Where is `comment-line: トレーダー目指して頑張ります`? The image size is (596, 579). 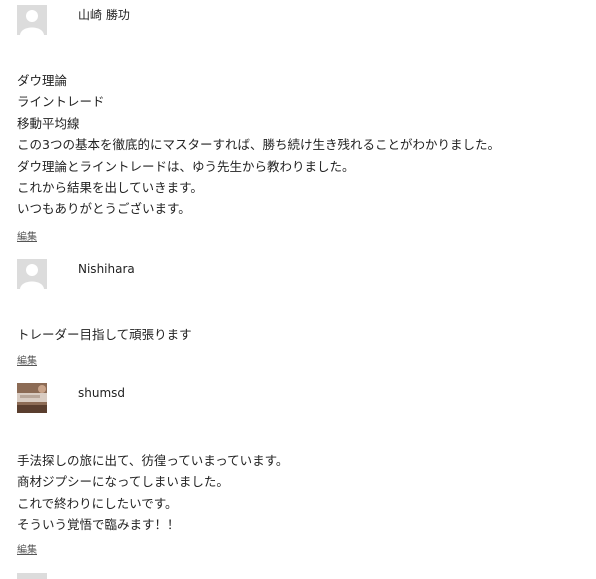 comment-line: トレーダー目指して頑張ります is located at coordinates (104, 334).